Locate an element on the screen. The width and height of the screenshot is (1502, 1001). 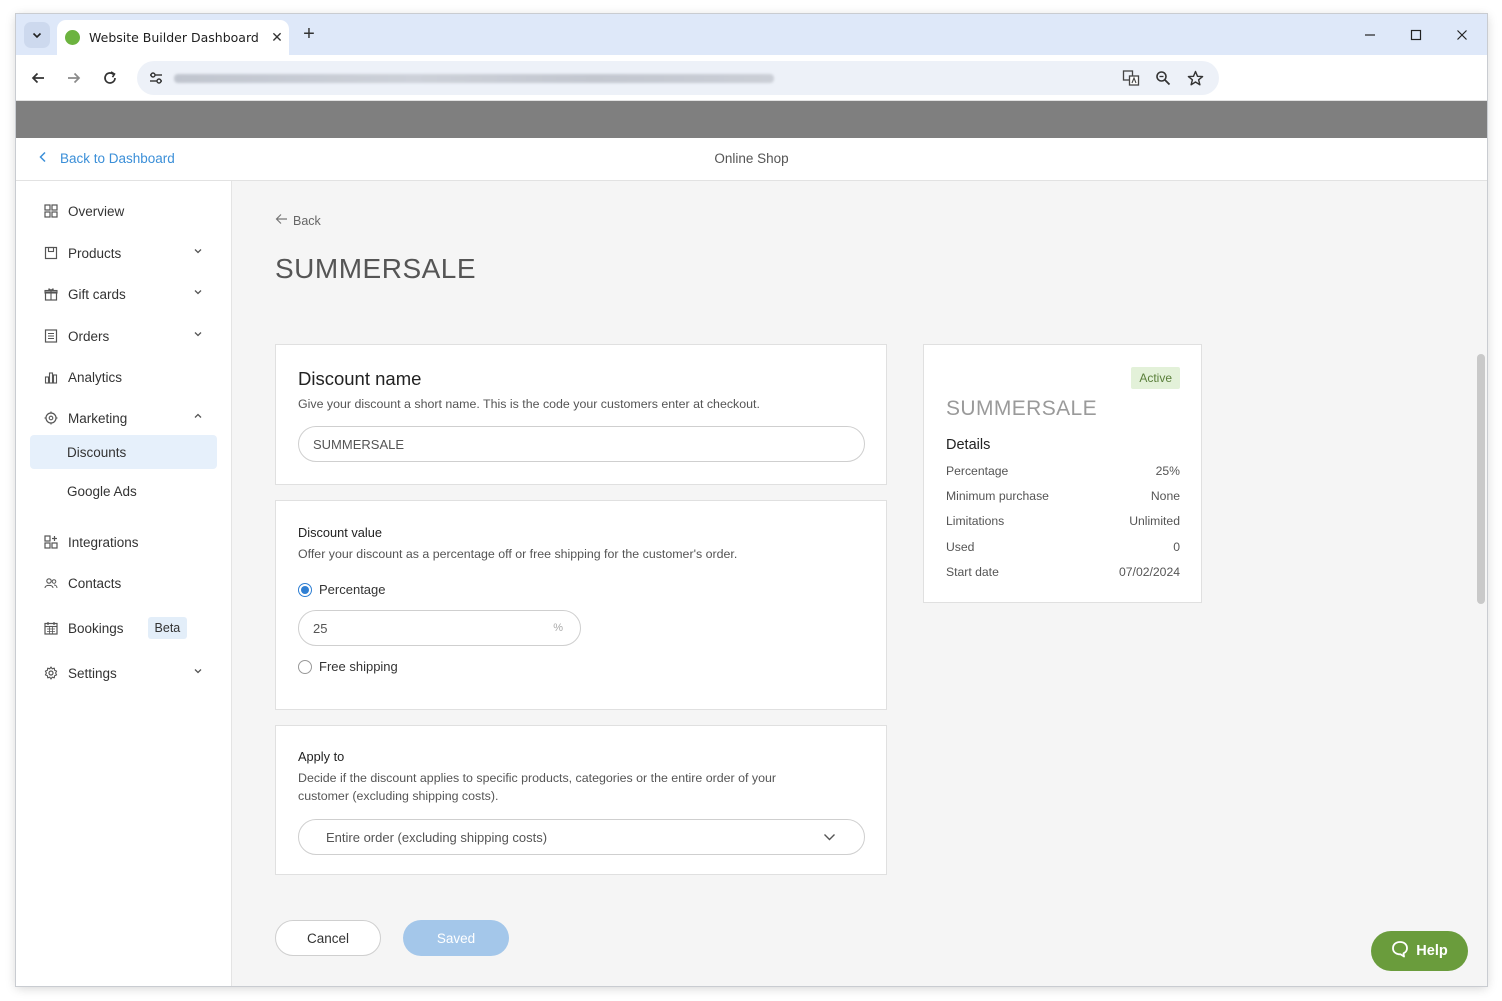
scrollbar is located at coordinates (1480, 583).